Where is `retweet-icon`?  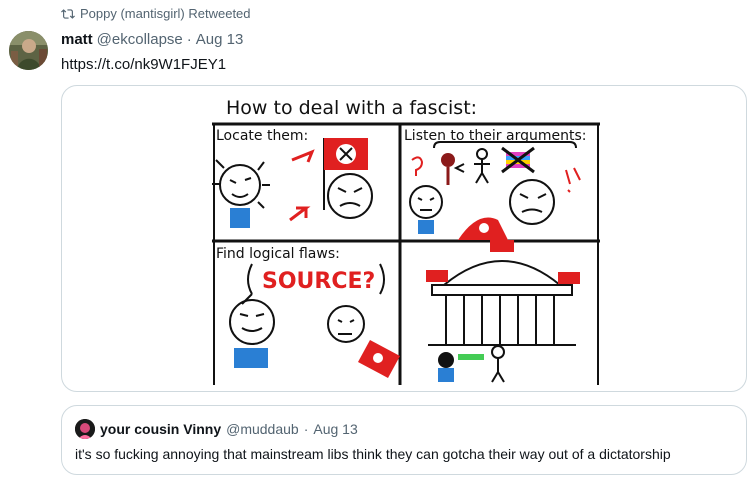
retweet-icon is located at coordinates (68, 13).